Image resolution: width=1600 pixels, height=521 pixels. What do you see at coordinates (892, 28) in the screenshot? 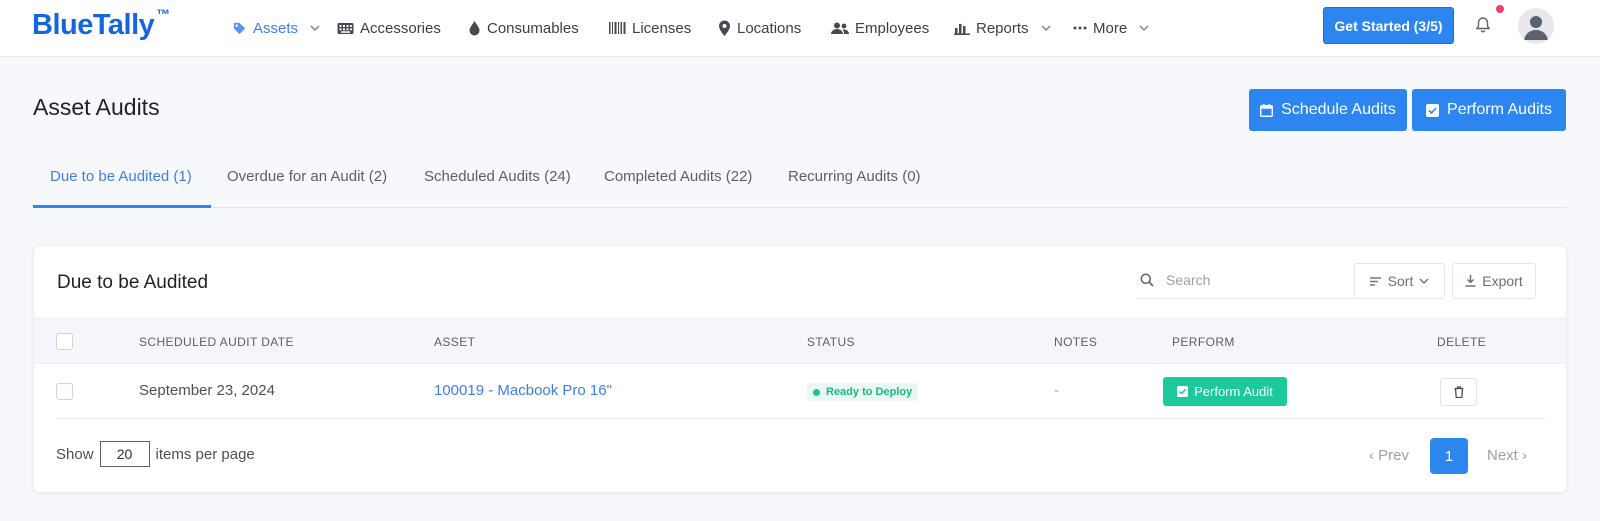
I see `nav-label-employees: Employees` at bounding box center [892, 28].